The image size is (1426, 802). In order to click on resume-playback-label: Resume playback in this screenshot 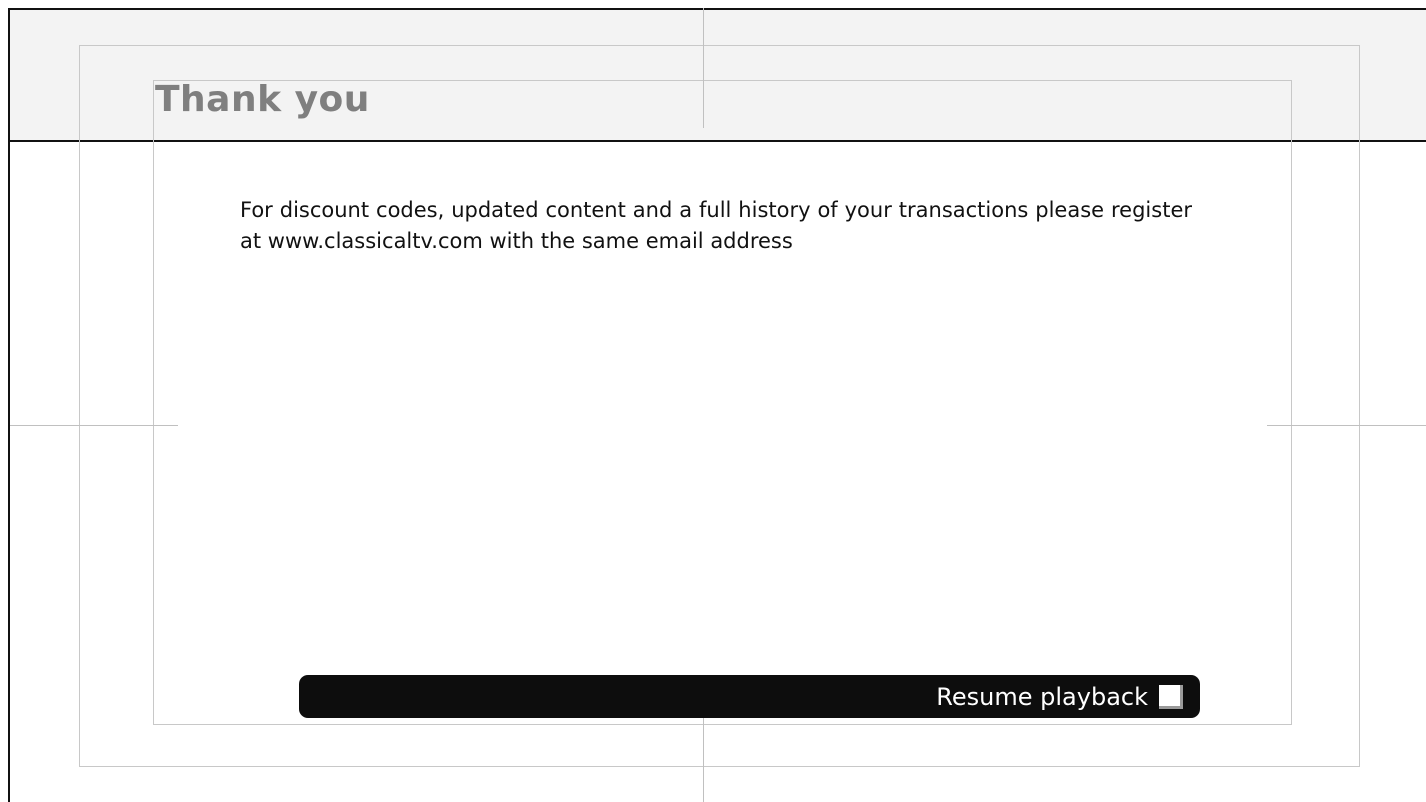, I will do `click(1042, 697)`.